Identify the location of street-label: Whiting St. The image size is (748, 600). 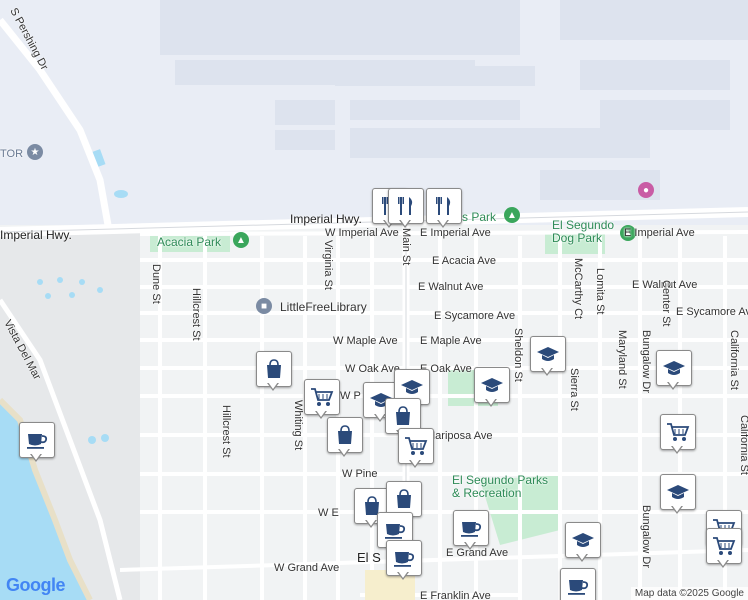
(298, 425).